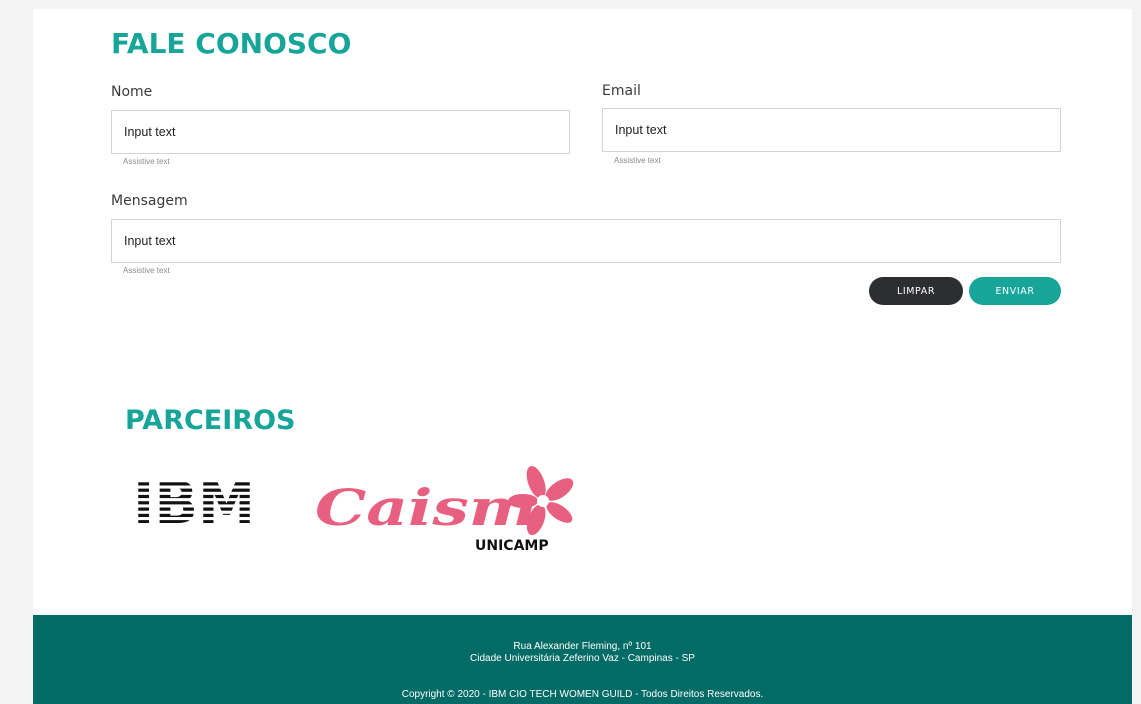 This screenshot has width=1141, height=704. What do you see at coordinates (426, 507) in the screenshot?
I see `caism-logo-text: Caism` at bounding box center [426, 507].